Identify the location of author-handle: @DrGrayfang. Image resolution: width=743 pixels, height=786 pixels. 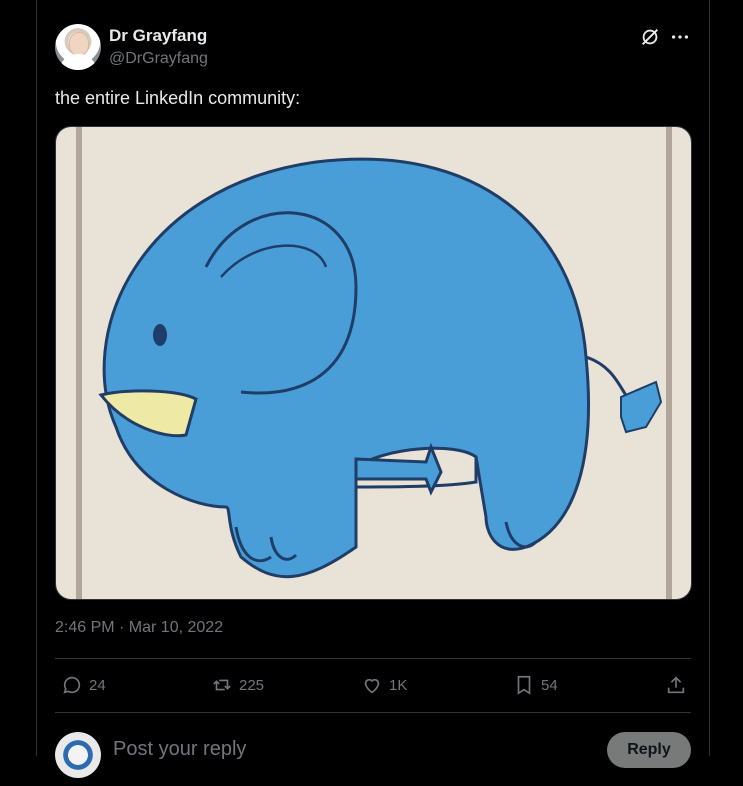
(158, 59).